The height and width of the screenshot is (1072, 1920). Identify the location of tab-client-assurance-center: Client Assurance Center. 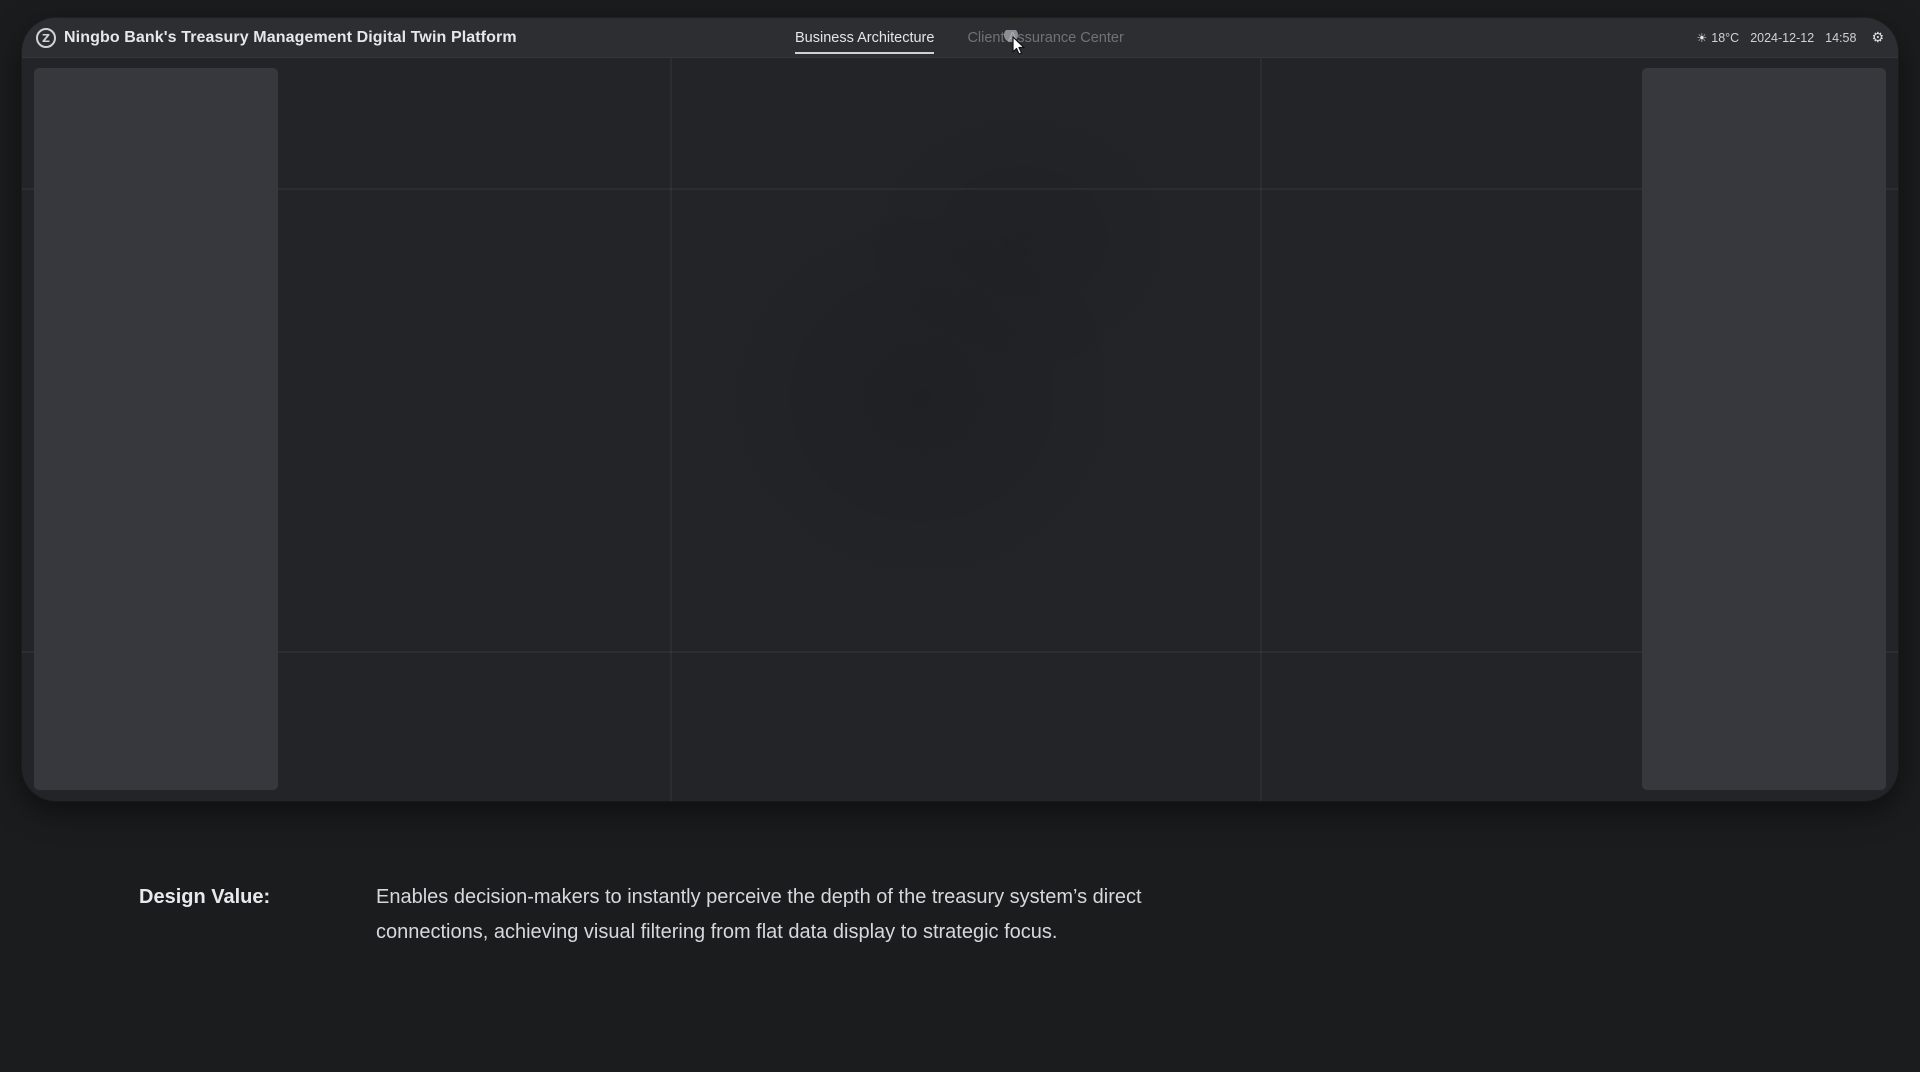
(1045, 38).